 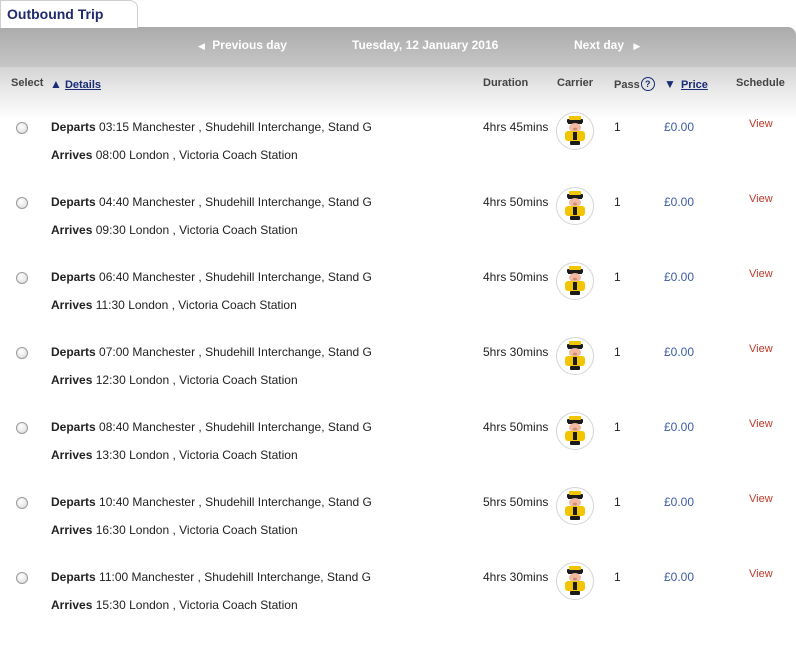 What do you see at coordinates (114, 352) in the screenshot?
I see `departure-time: 07:00` at bounding box center [114, 352].